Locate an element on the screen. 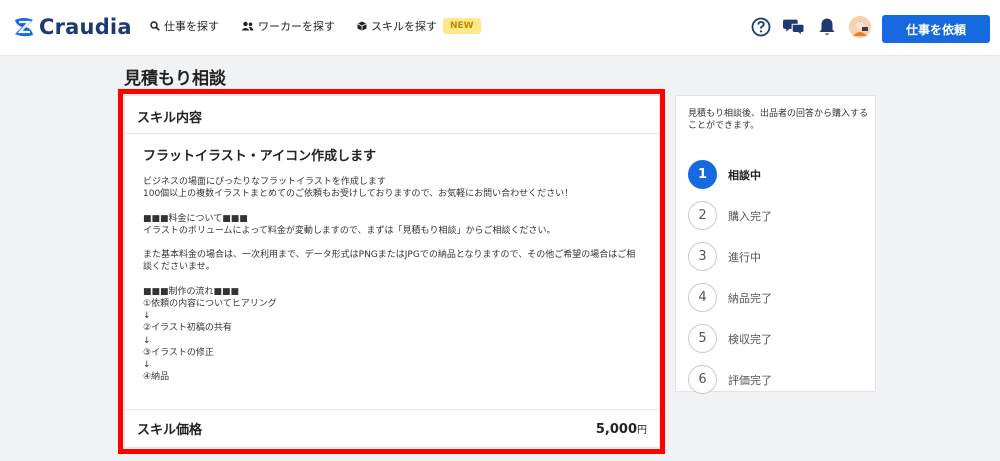 This screenshot has width=1000, height=461. nav-find-jobs: 仕事を探す is located at coordinates (184, 26).